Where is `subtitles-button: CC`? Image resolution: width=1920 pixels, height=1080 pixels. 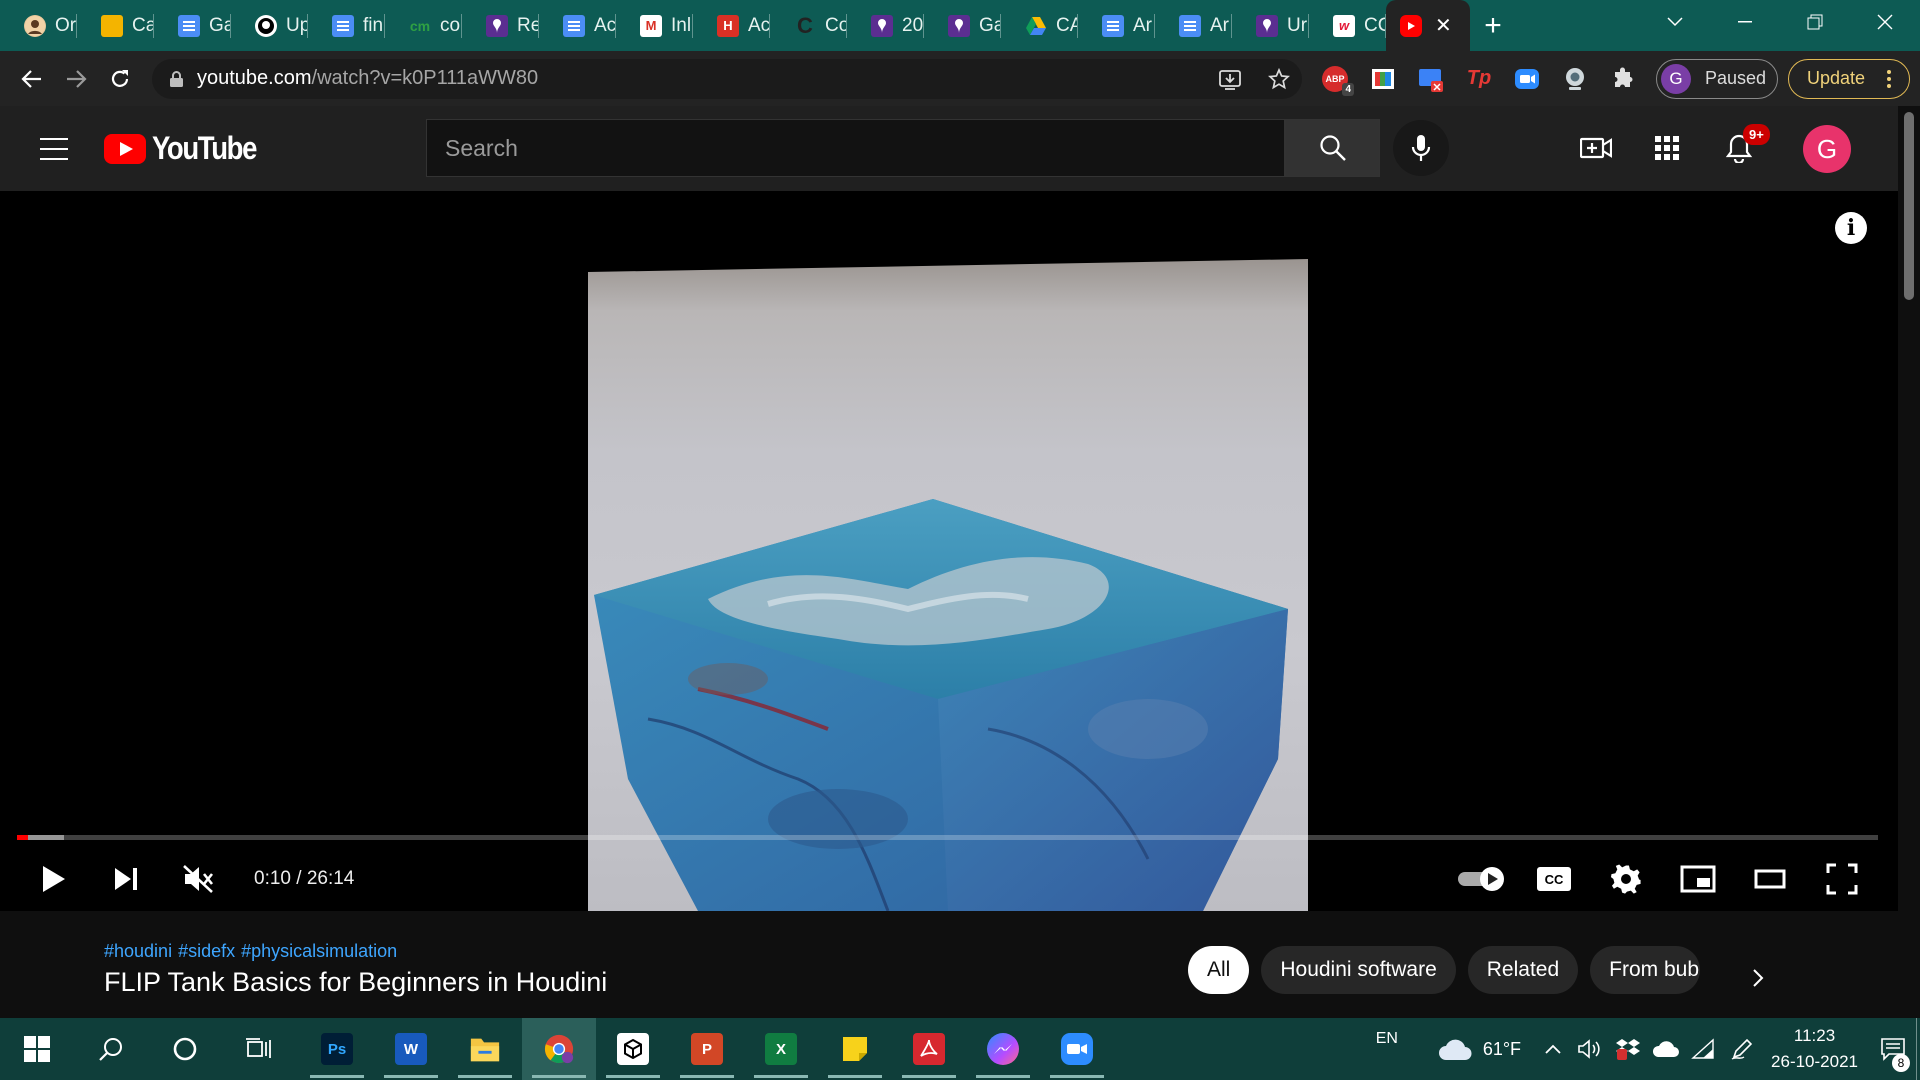
subtitles-button: CC is located at coordinates (1554, 879).